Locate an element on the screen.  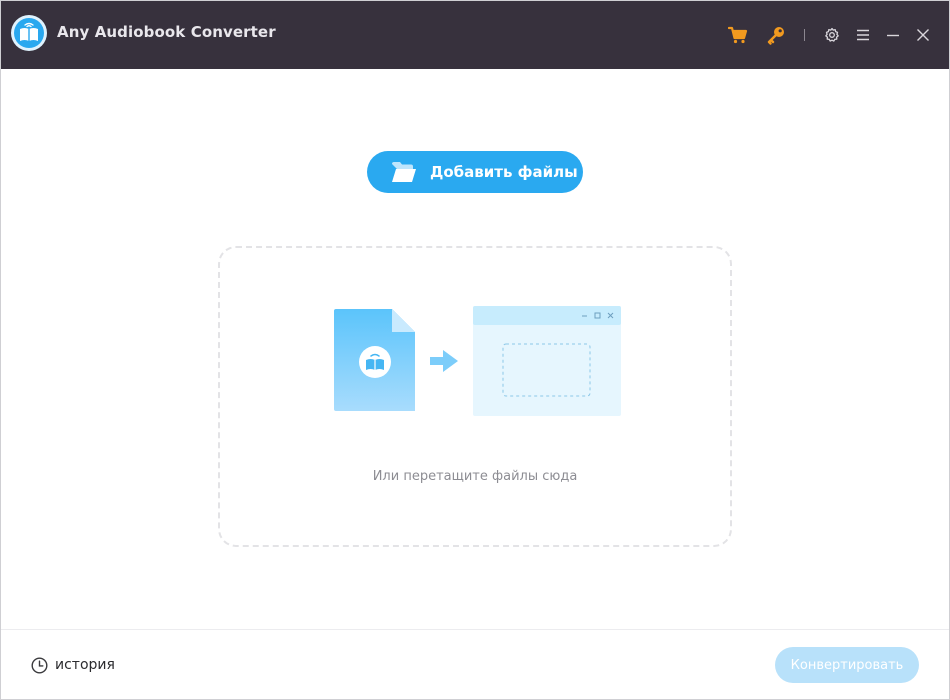
audiobook-file-icon is located at coordinates (374, 360).